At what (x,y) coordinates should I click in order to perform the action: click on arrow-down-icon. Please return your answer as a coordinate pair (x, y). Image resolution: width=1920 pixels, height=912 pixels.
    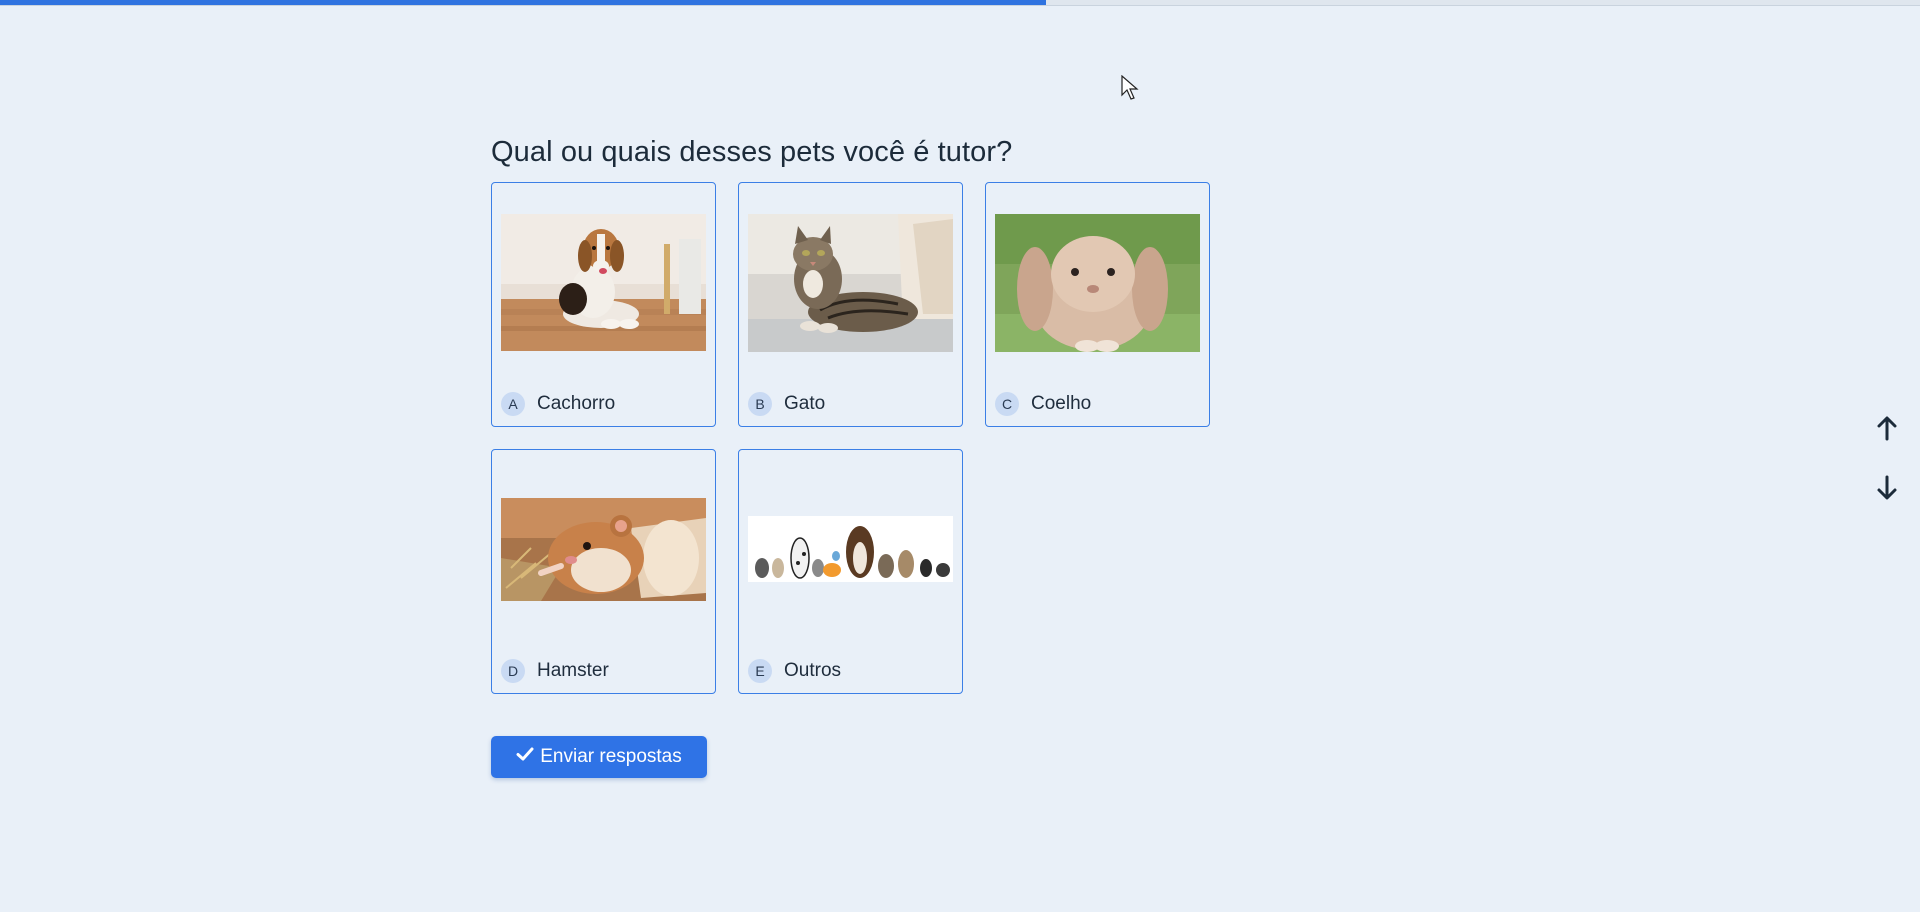
    Looking at the image, I should click on (1887, 488).